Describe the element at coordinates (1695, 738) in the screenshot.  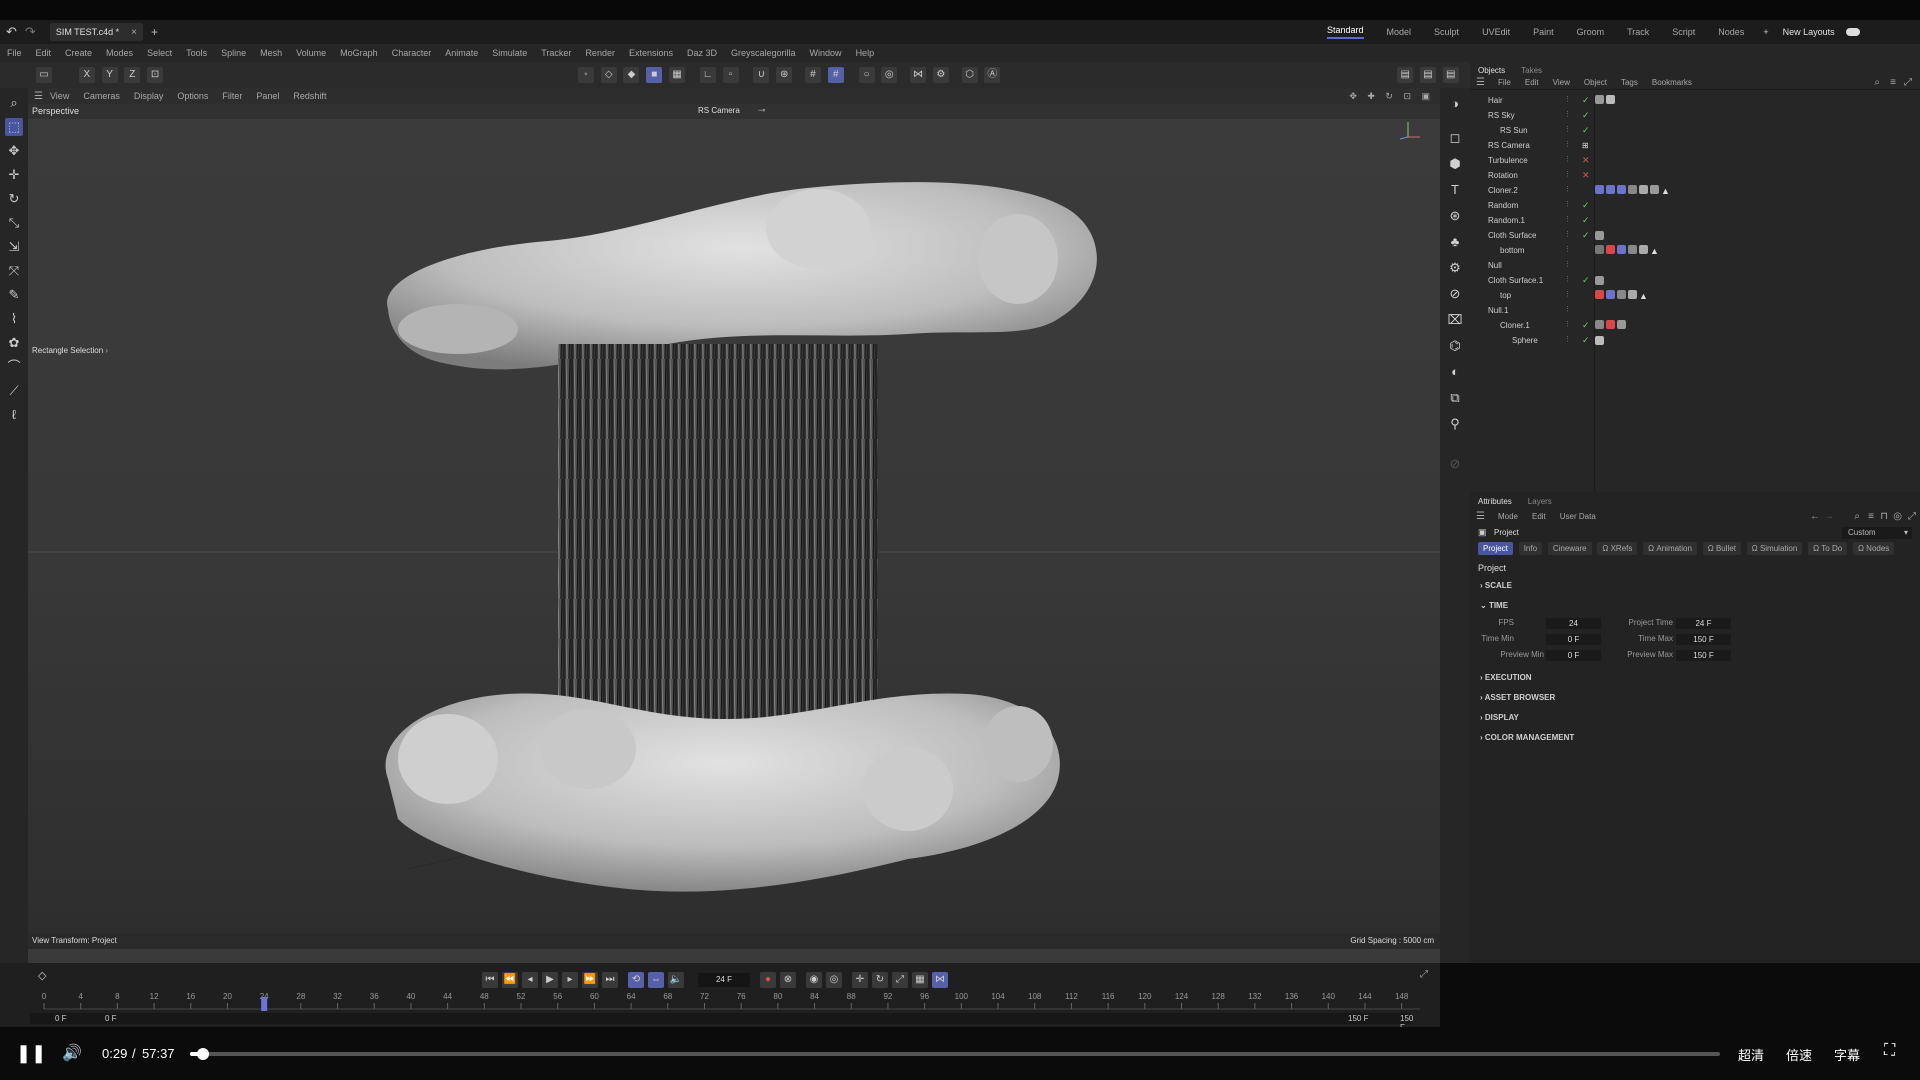
I see `section-color-management: › COLOR MANAGEMENT` at that location.